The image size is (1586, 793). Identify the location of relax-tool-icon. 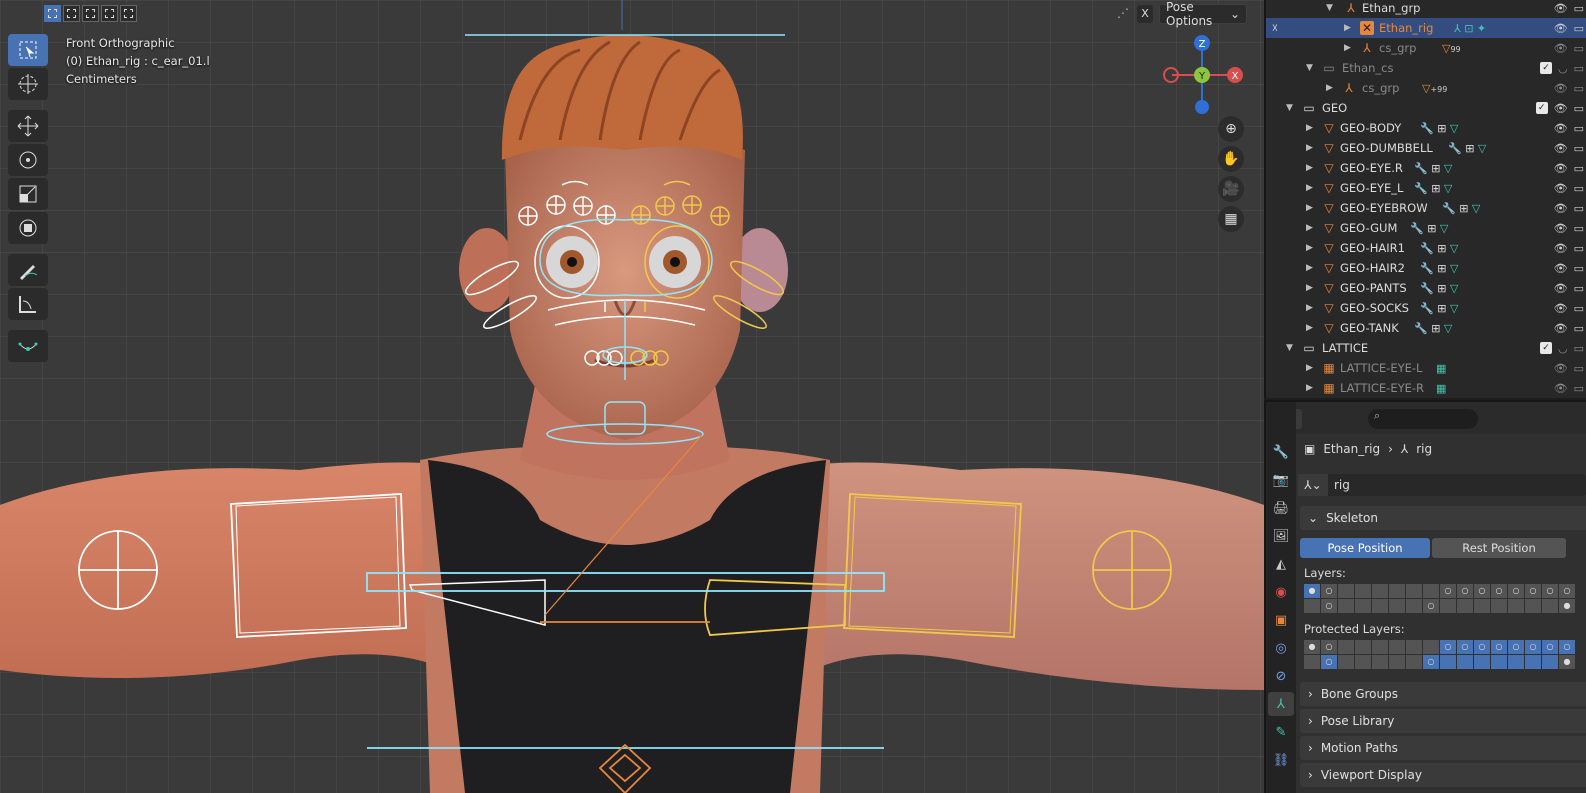
(28, 346).